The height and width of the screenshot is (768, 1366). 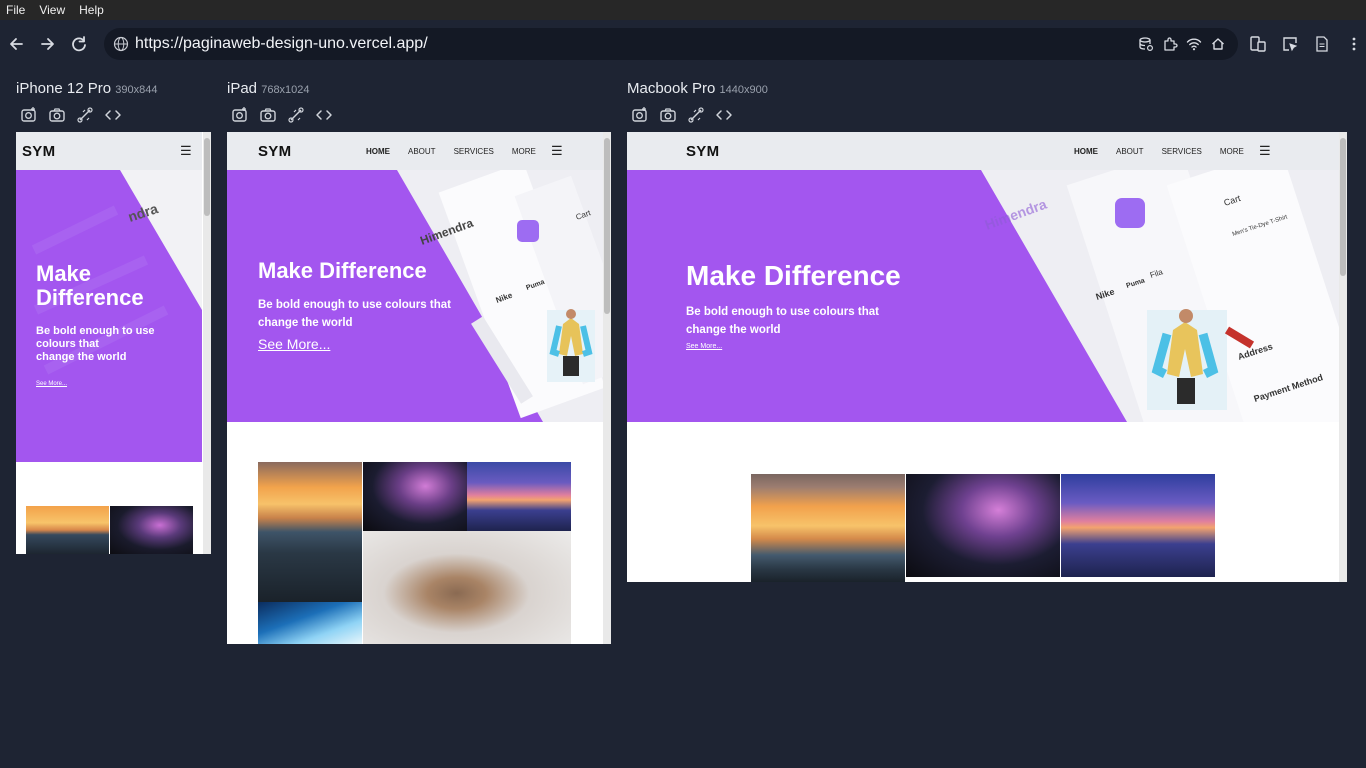 I want to click on more-vertical-icon, so click(x=1354, y=44).